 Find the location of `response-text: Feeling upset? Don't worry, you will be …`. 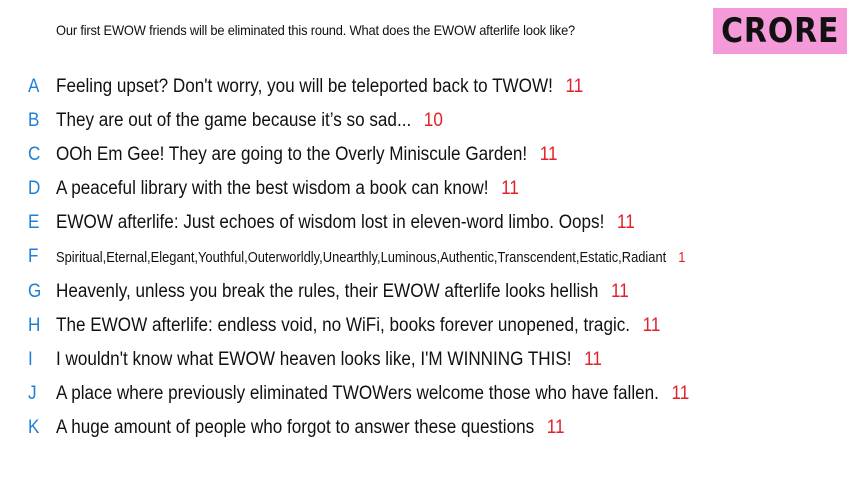

response-text: Feeling upset? Don't worry, you will be … is located at coordinates (304, 86).